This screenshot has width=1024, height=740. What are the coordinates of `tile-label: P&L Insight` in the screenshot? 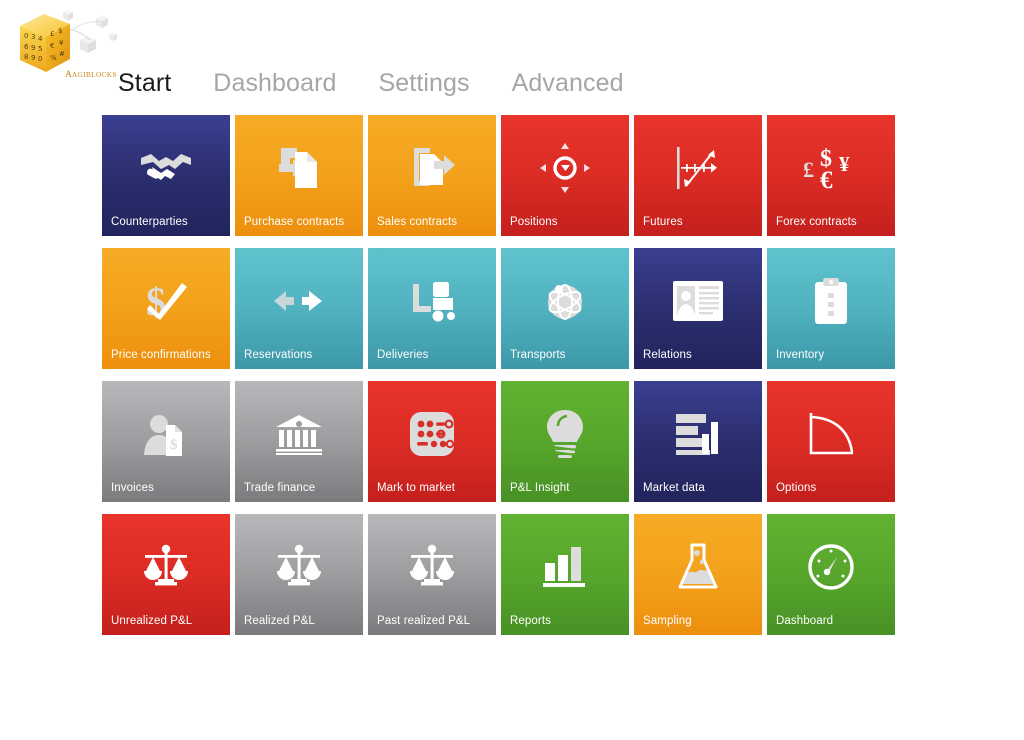 It's located at (540, 488).